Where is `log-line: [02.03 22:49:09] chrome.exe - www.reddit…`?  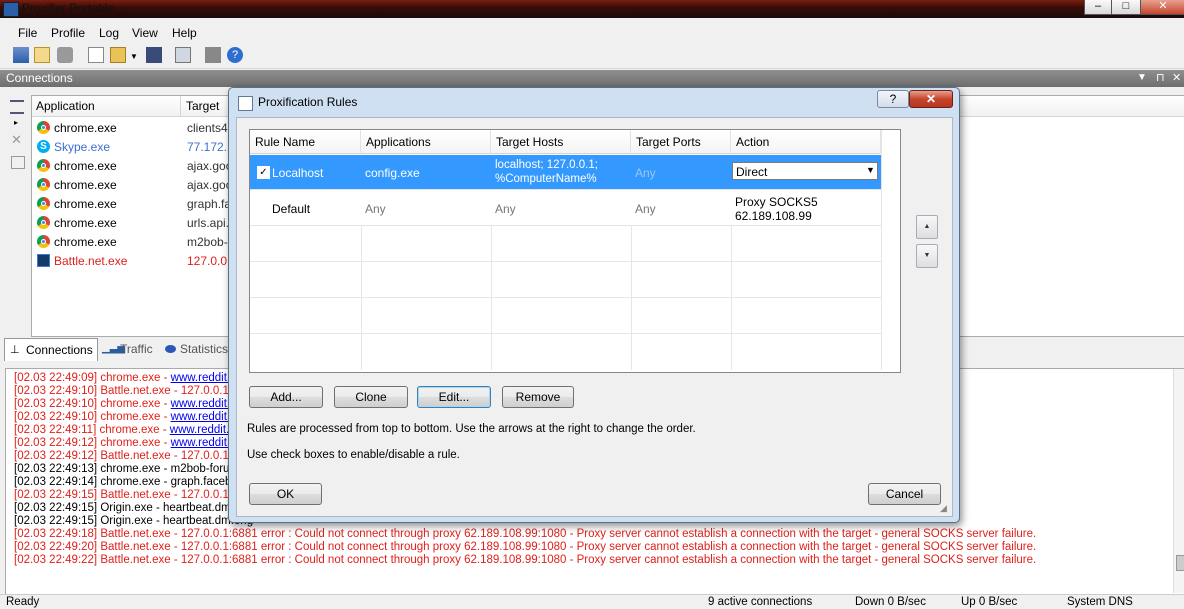 log-line: [02.03 22:49:09] chrome.exe - www.reddit… is located at coordinates (133, 378).